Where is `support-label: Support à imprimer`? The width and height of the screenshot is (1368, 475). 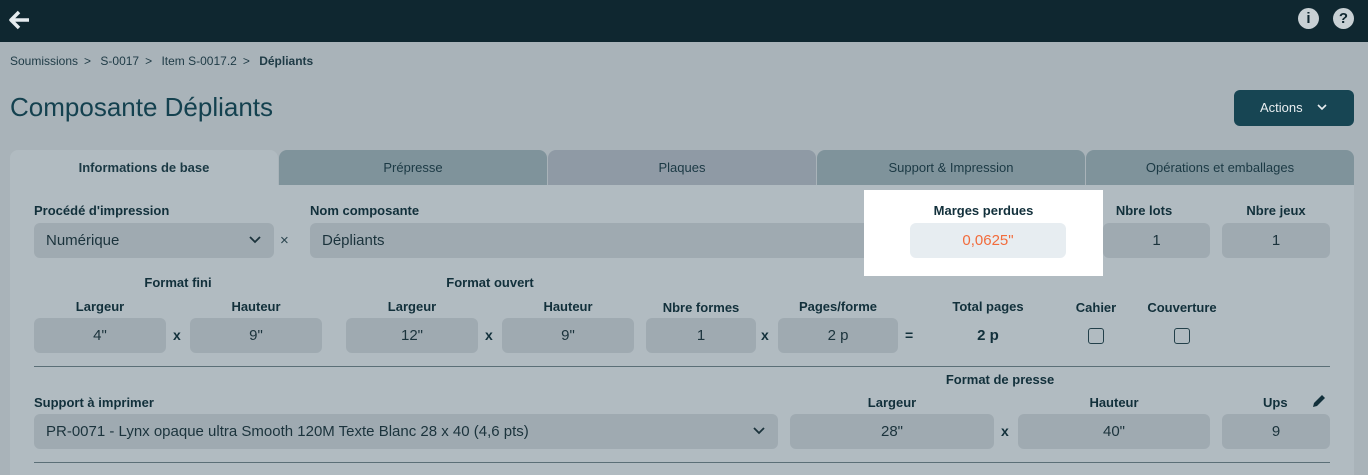
support-label: Support à imprimer is located at coordinates (94, 402).